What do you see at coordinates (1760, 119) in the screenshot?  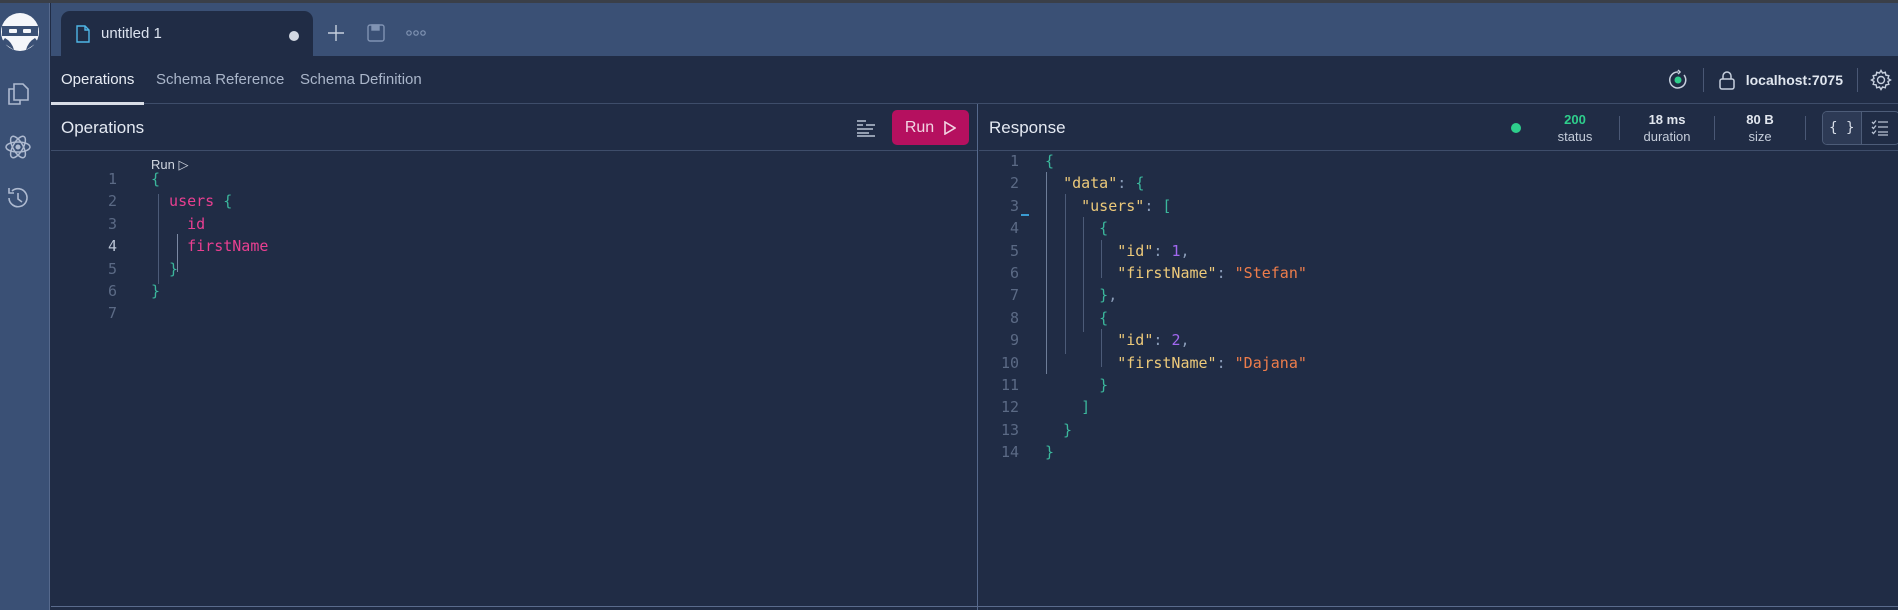 I see `size-value: 80 B` at bounding box center [1760, 119].